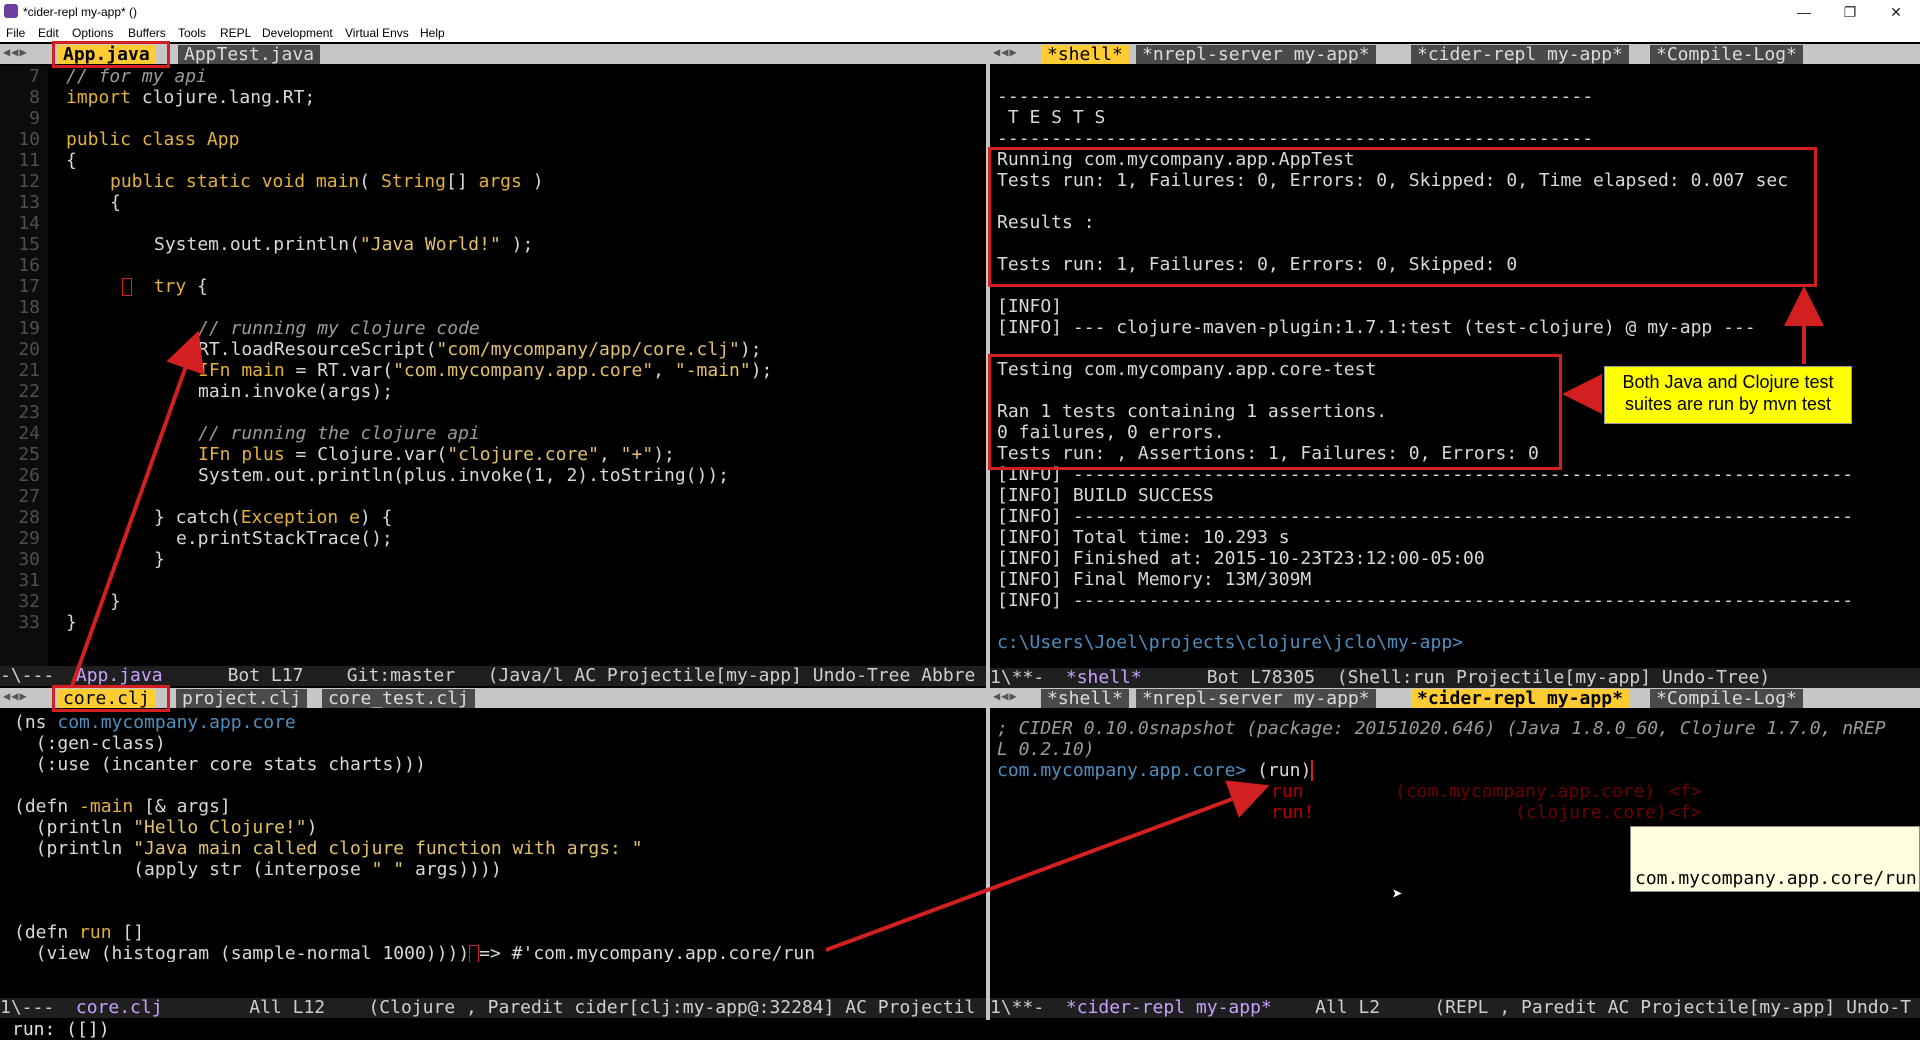 The height and width of the screenshot is (1040, 1920). Describe the element at coordinates (960, 1030) in the screenshot. I see `minibuffer: run: ([])` at that location.